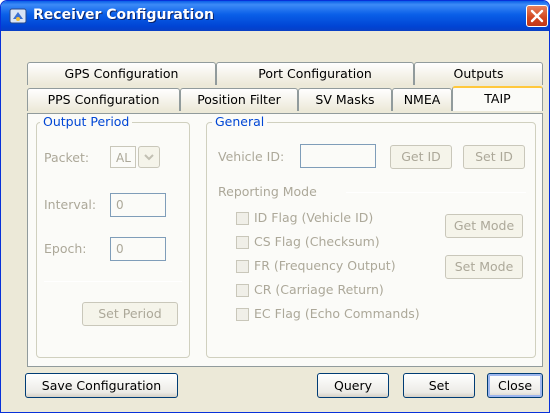 The height and width of the screenshot is (413, 550). Describe the element at coordinates (421, 157) in the screenshot. I see `get-id-button: Get ID` at that location.